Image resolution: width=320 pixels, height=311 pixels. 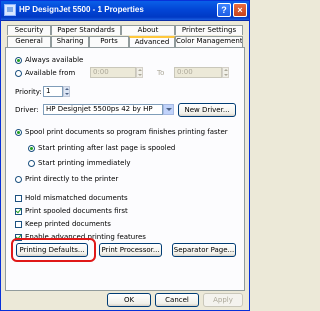 I want to click on close-button: ×, so click(x=240, y=10).